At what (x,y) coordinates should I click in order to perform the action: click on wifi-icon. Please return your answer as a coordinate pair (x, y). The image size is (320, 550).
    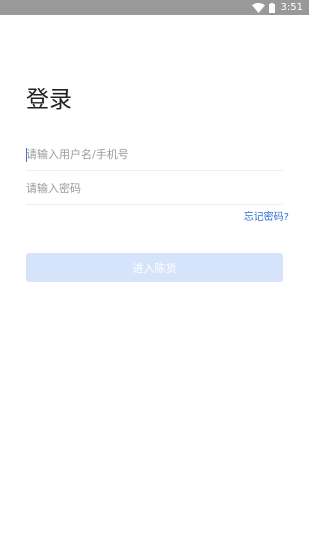
    Looking at the image, I should click on (258, 7).